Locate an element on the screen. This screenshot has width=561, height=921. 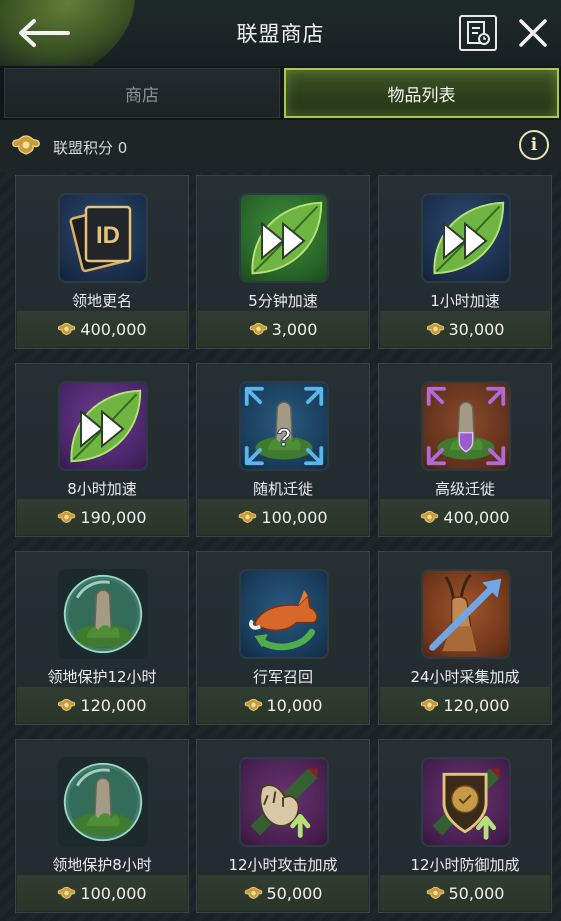
question-mark: ? is located at coordinates (283, 438).